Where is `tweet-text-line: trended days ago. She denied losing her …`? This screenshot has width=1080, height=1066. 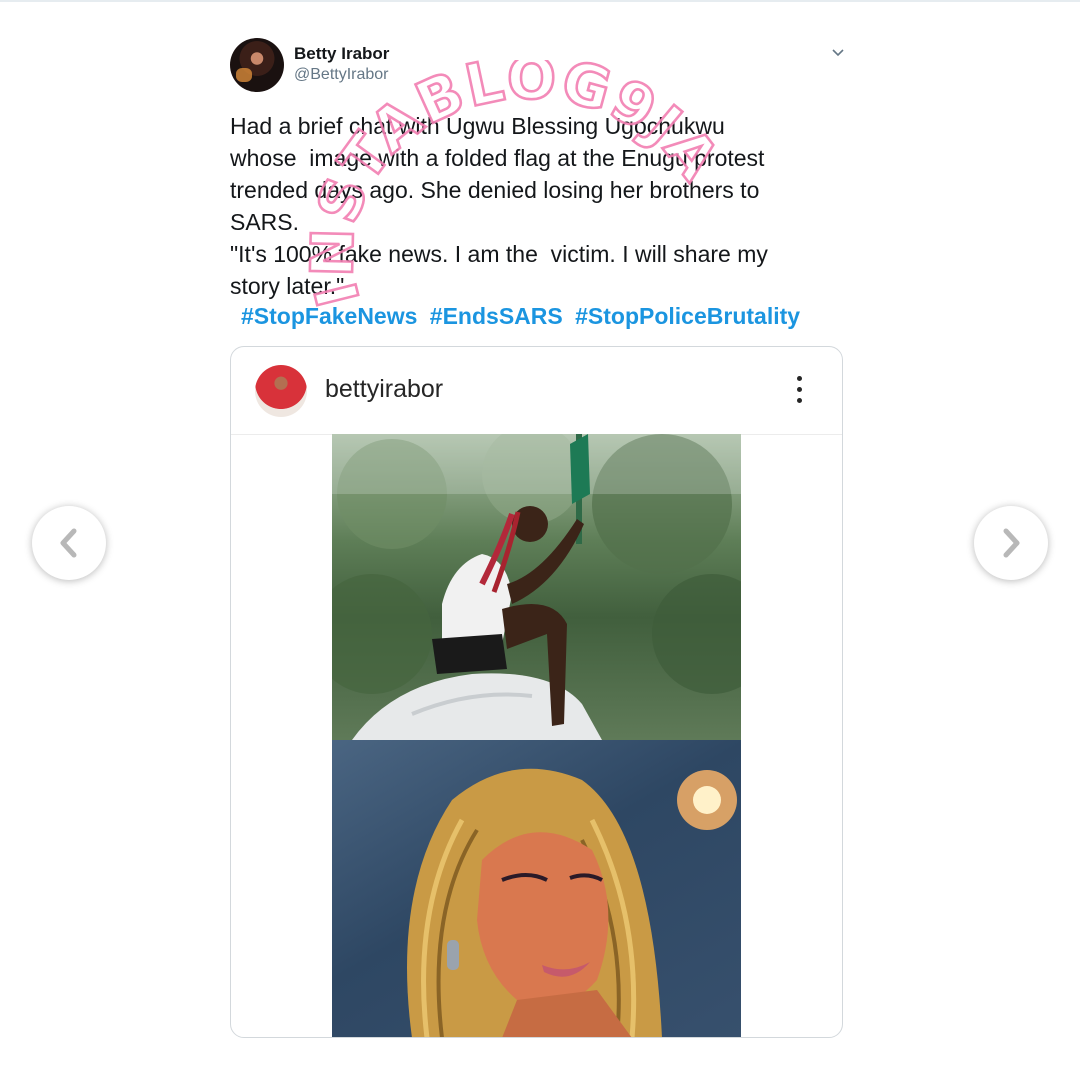 tweet-text-line: trended days ago. She denied losing her … is located at coordinates (495, 190).